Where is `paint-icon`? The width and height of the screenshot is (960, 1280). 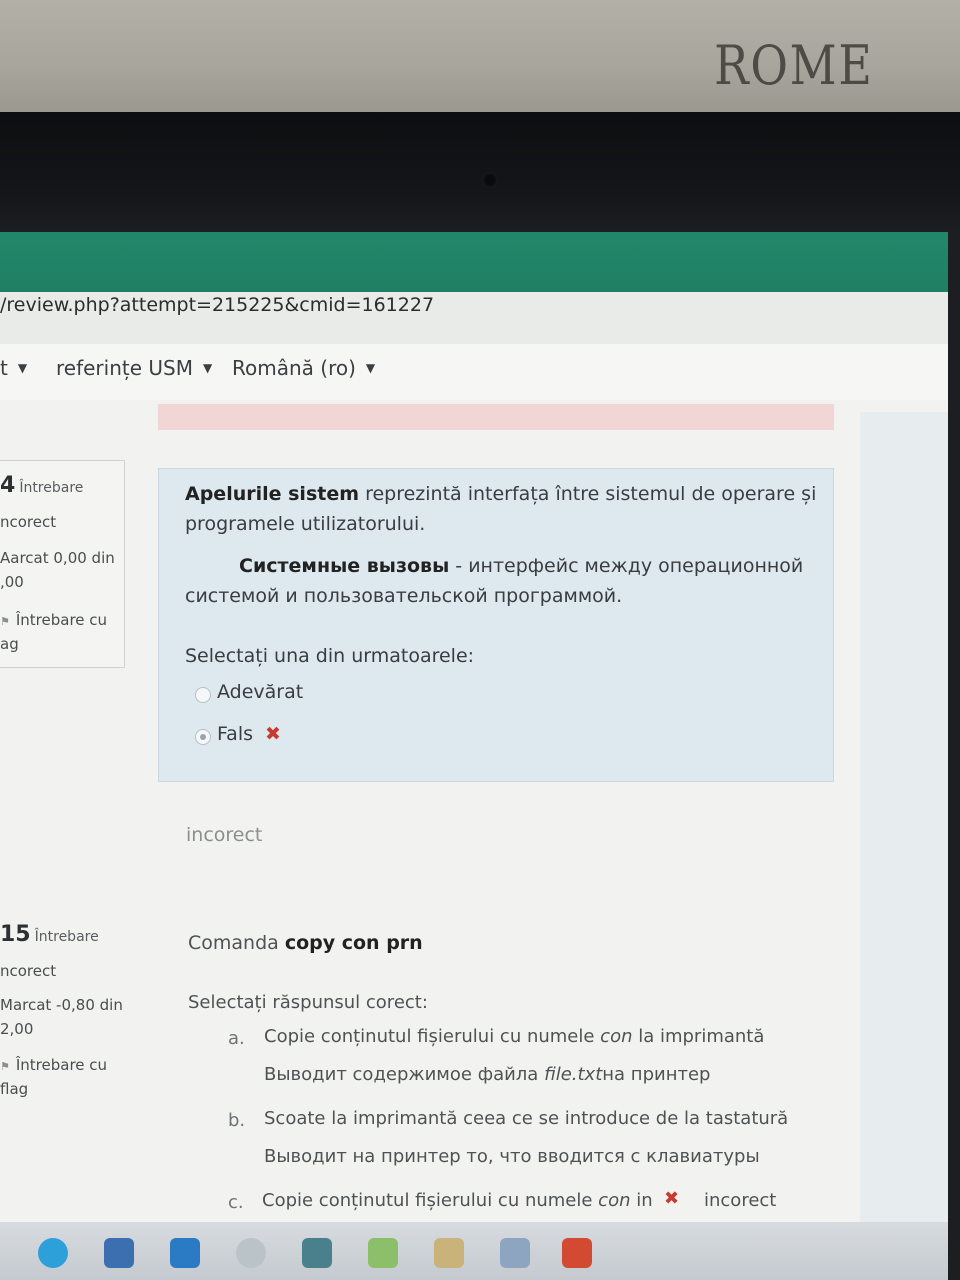 paint-icon is located at coordinates (449, 1253).